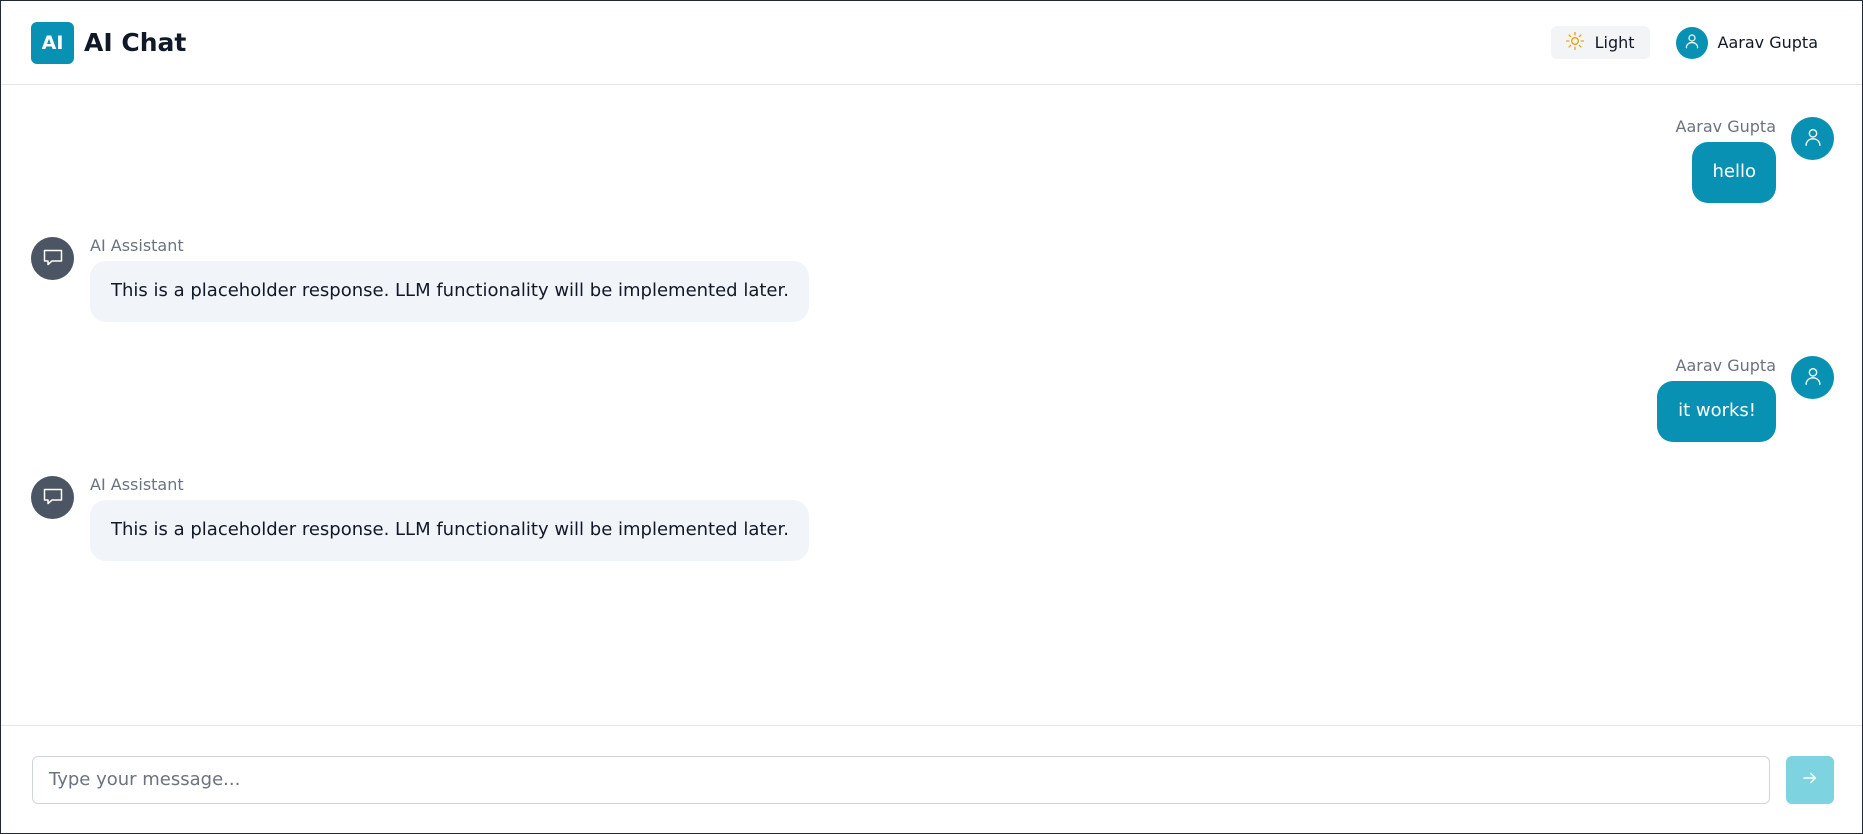  I want to click on user-name: Aarav Gupta, so click(1767, 42).